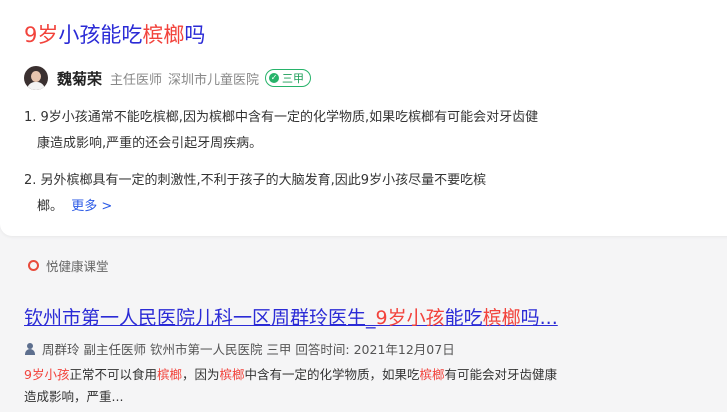 Image resolution: width=727 pixels, height=412 pixels. I want to click on doctor-person-icon, so click(30, 348).